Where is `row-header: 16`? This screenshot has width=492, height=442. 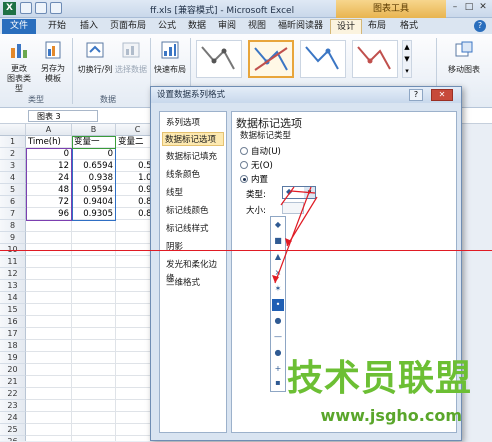
row-header: 16 is located at coordinates (13, 322).